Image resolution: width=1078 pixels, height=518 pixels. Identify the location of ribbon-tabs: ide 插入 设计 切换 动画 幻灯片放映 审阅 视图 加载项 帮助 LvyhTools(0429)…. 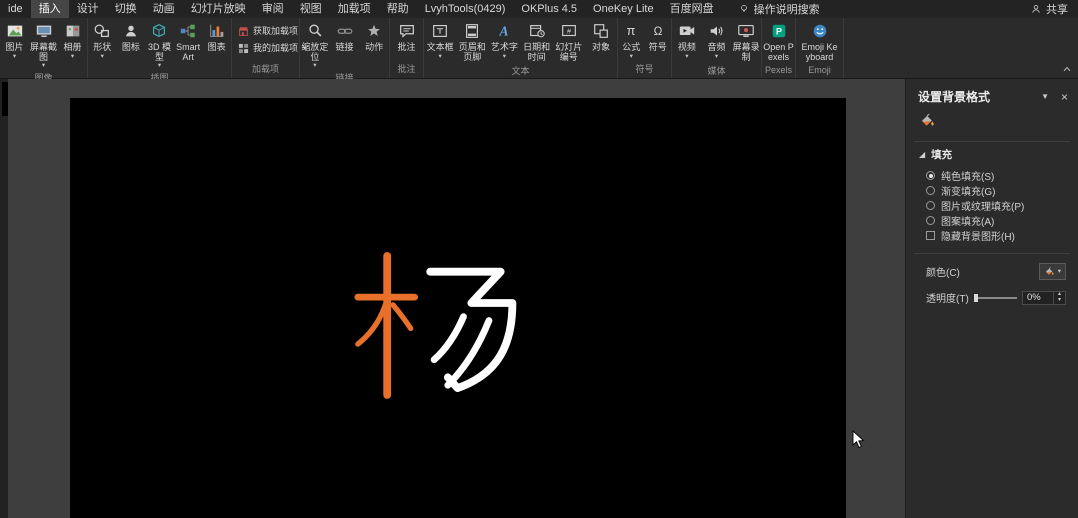
(361, 9).